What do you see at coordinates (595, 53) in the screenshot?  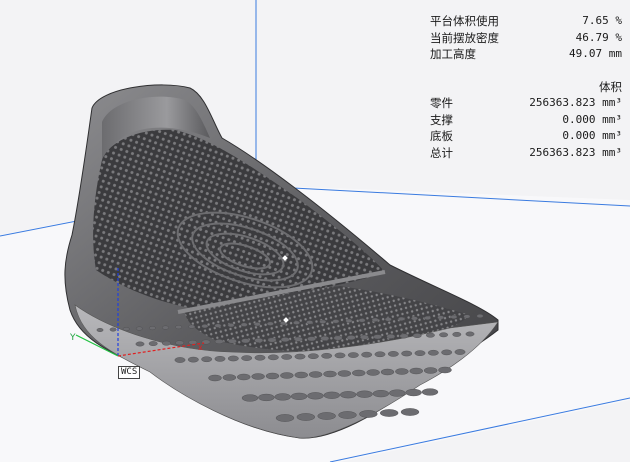 I see `build-height-value: 49.07 mm` at bounding box center [595, 53].